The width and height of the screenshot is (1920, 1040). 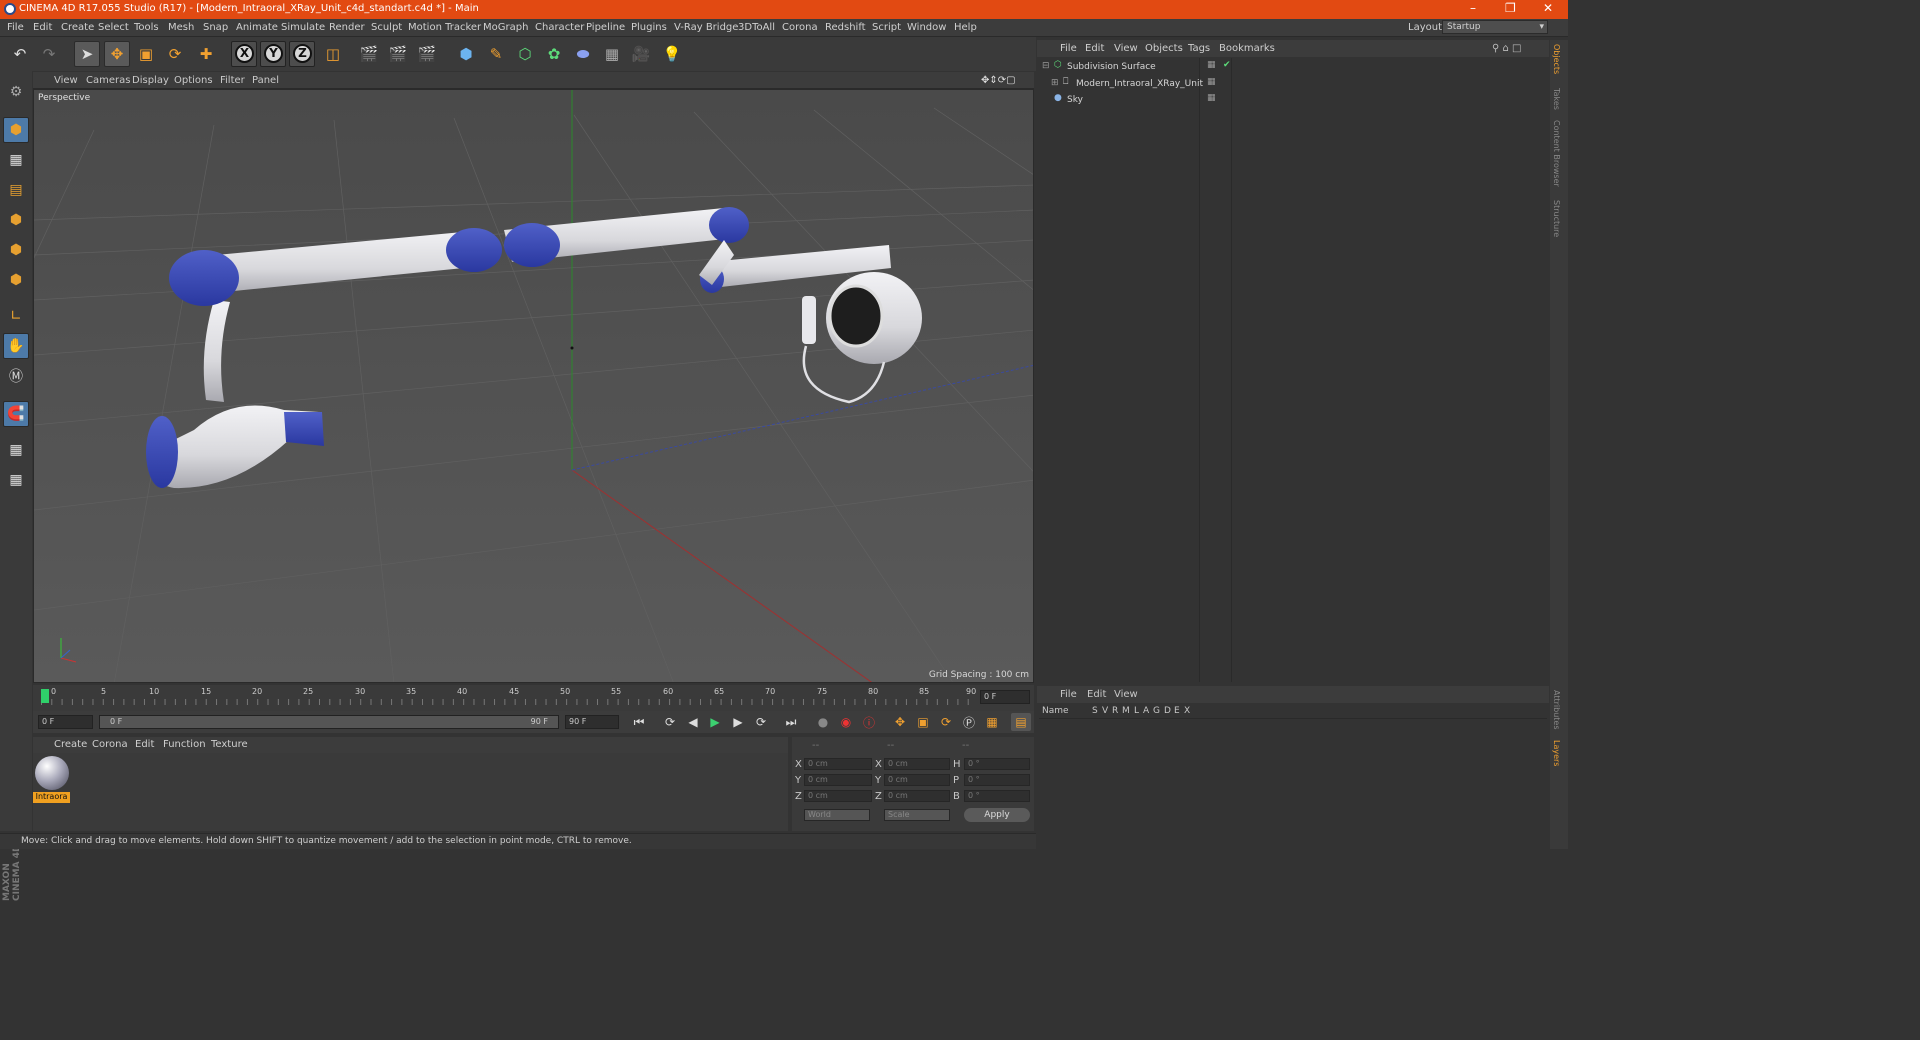 What do you see at coordinates (16, 376) in the screenshot?
I see `snap-icon: Ⓜ` at bounding box center [16, 376].